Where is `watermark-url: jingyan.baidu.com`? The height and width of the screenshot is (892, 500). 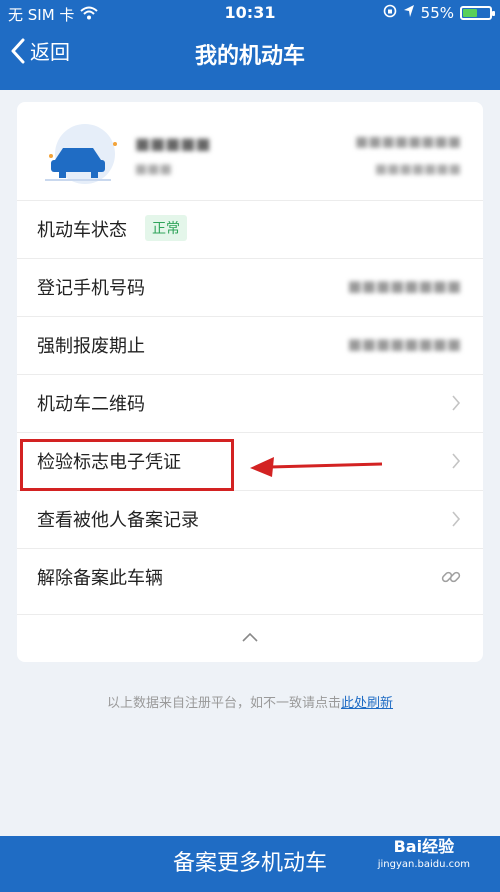 watermark-url: jingyan.baidu.com is located at coordinates (423, 864).